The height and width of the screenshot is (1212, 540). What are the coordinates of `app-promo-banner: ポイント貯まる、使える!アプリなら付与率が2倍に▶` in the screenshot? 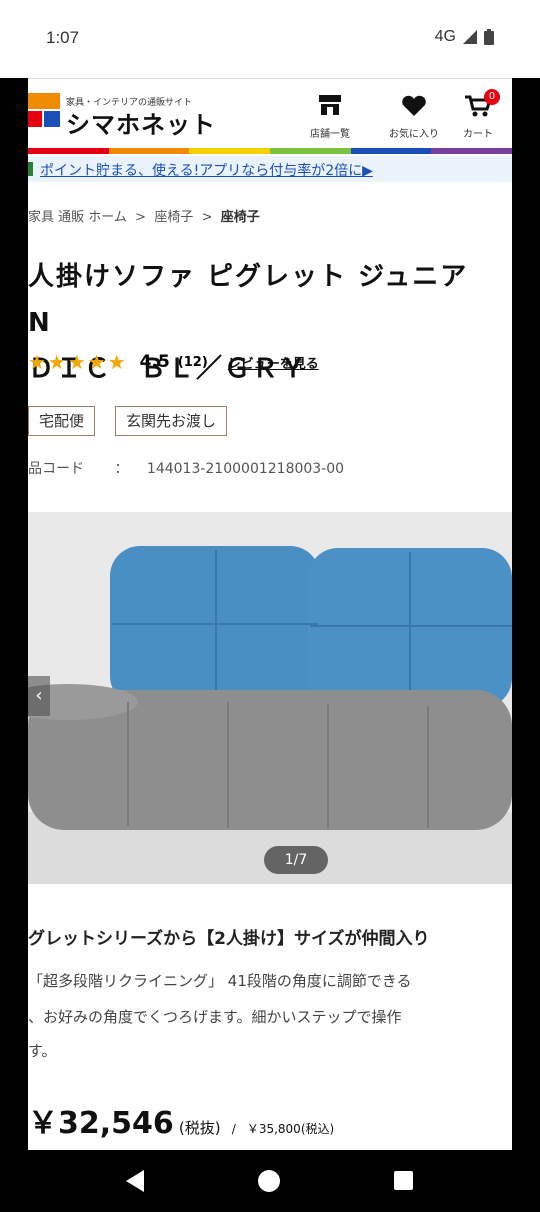 It's located at (270, 169).